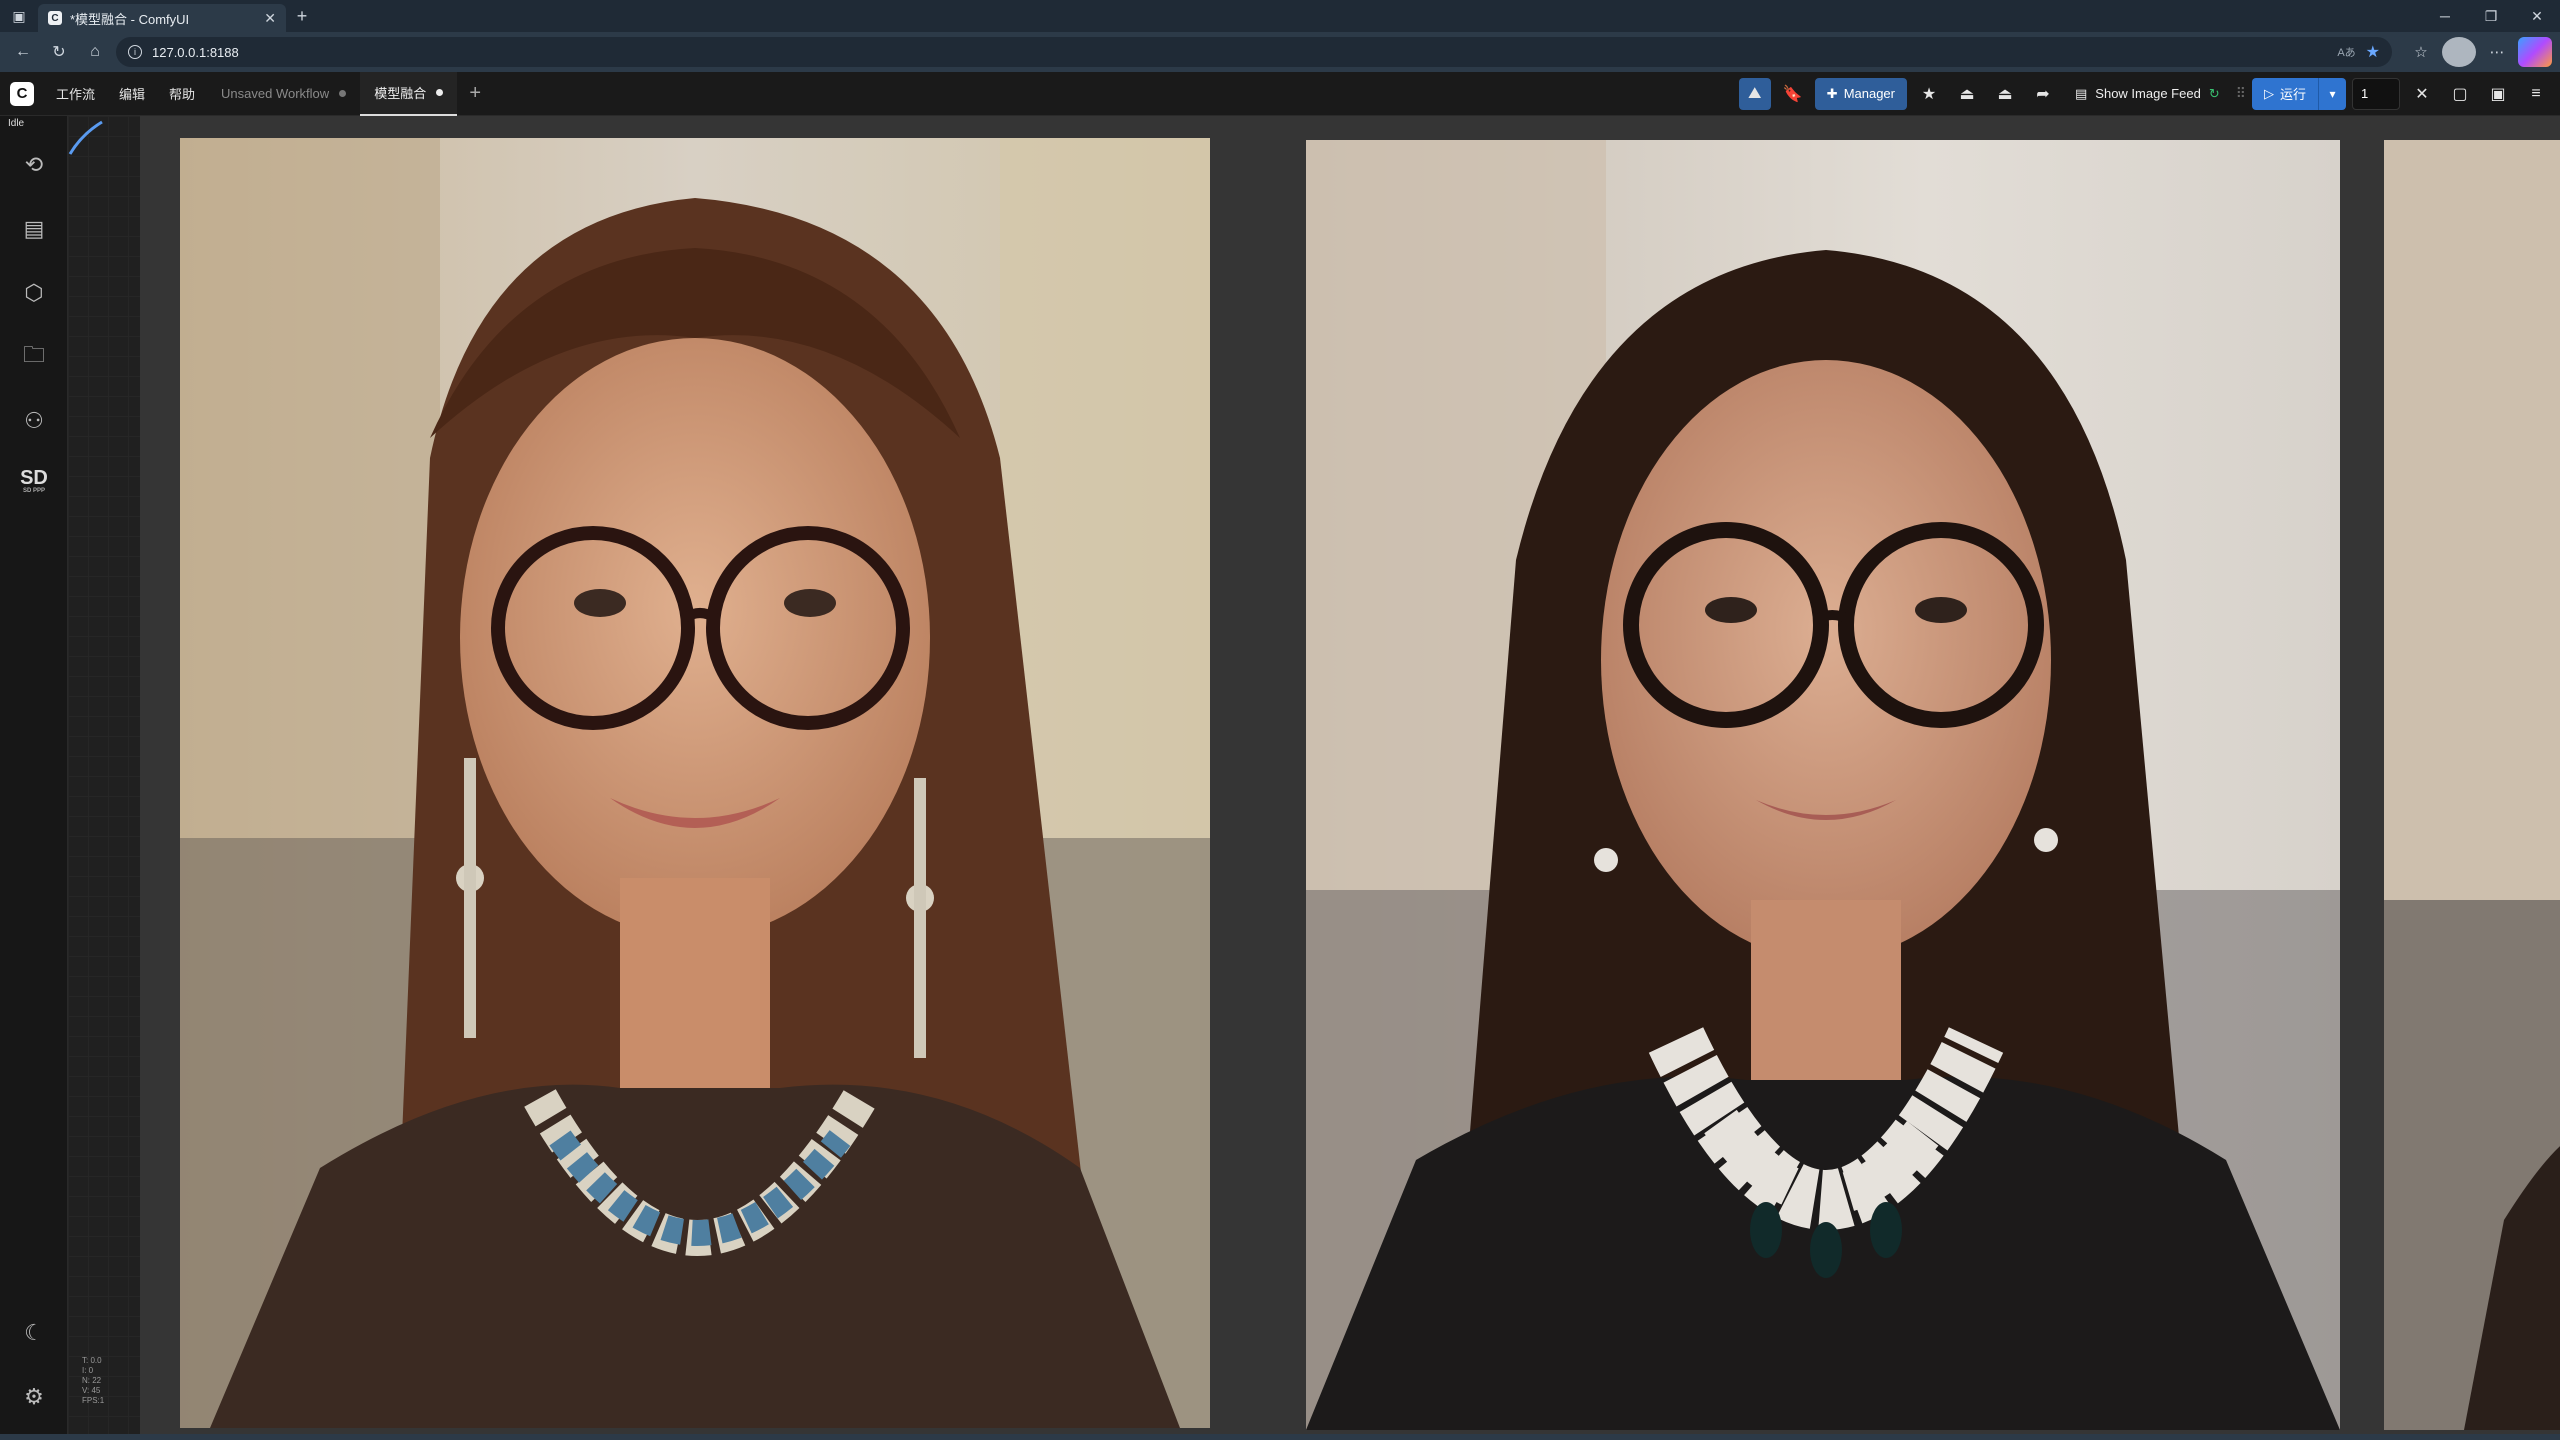 This screenshot has width=2560, height=1440. Describe the element at coordinates (2241, 93) in the screenshot. I see `drag-handle-icon: ⠿` at that location.